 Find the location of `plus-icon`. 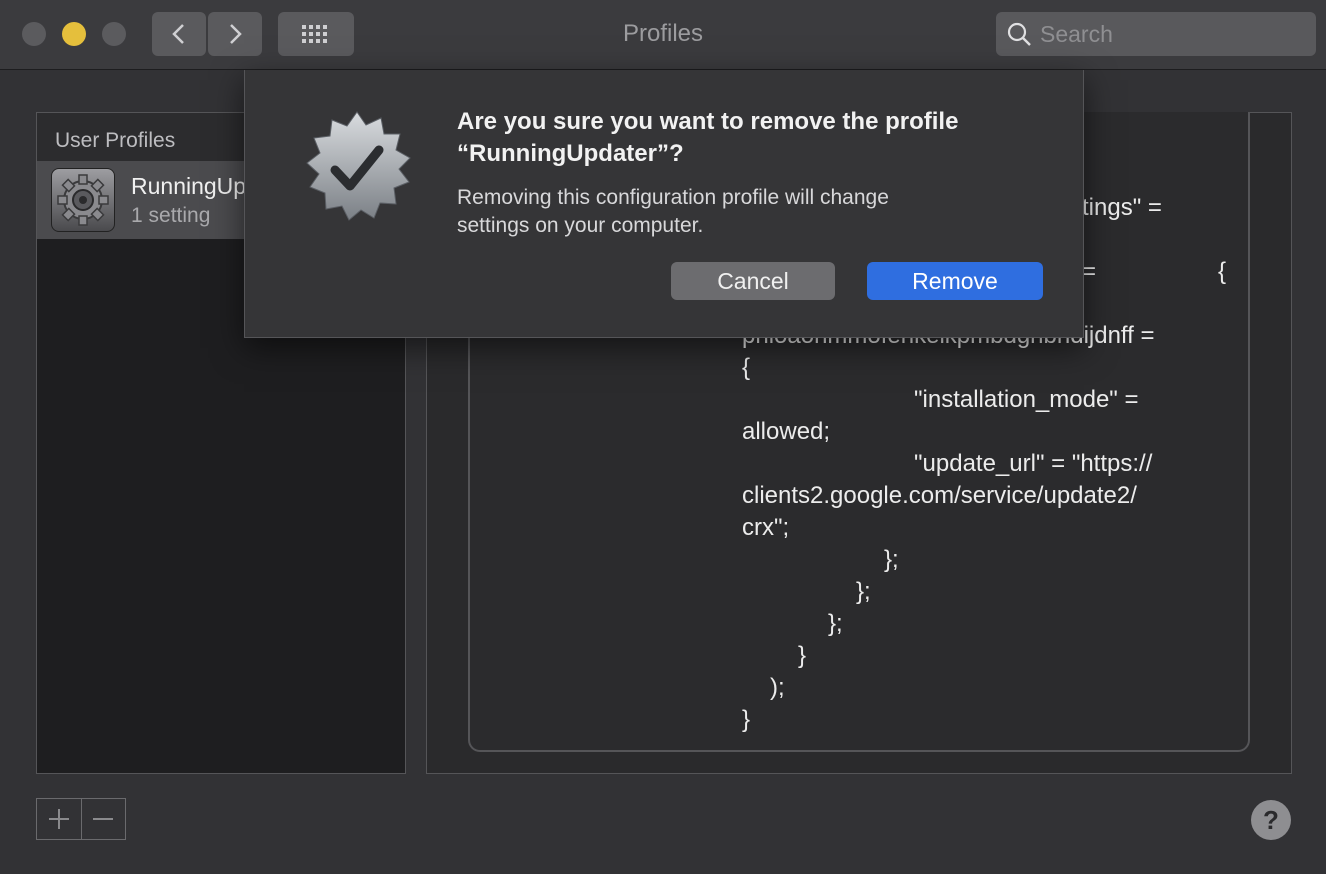

plus-icon is located at coordinates (58, 819).